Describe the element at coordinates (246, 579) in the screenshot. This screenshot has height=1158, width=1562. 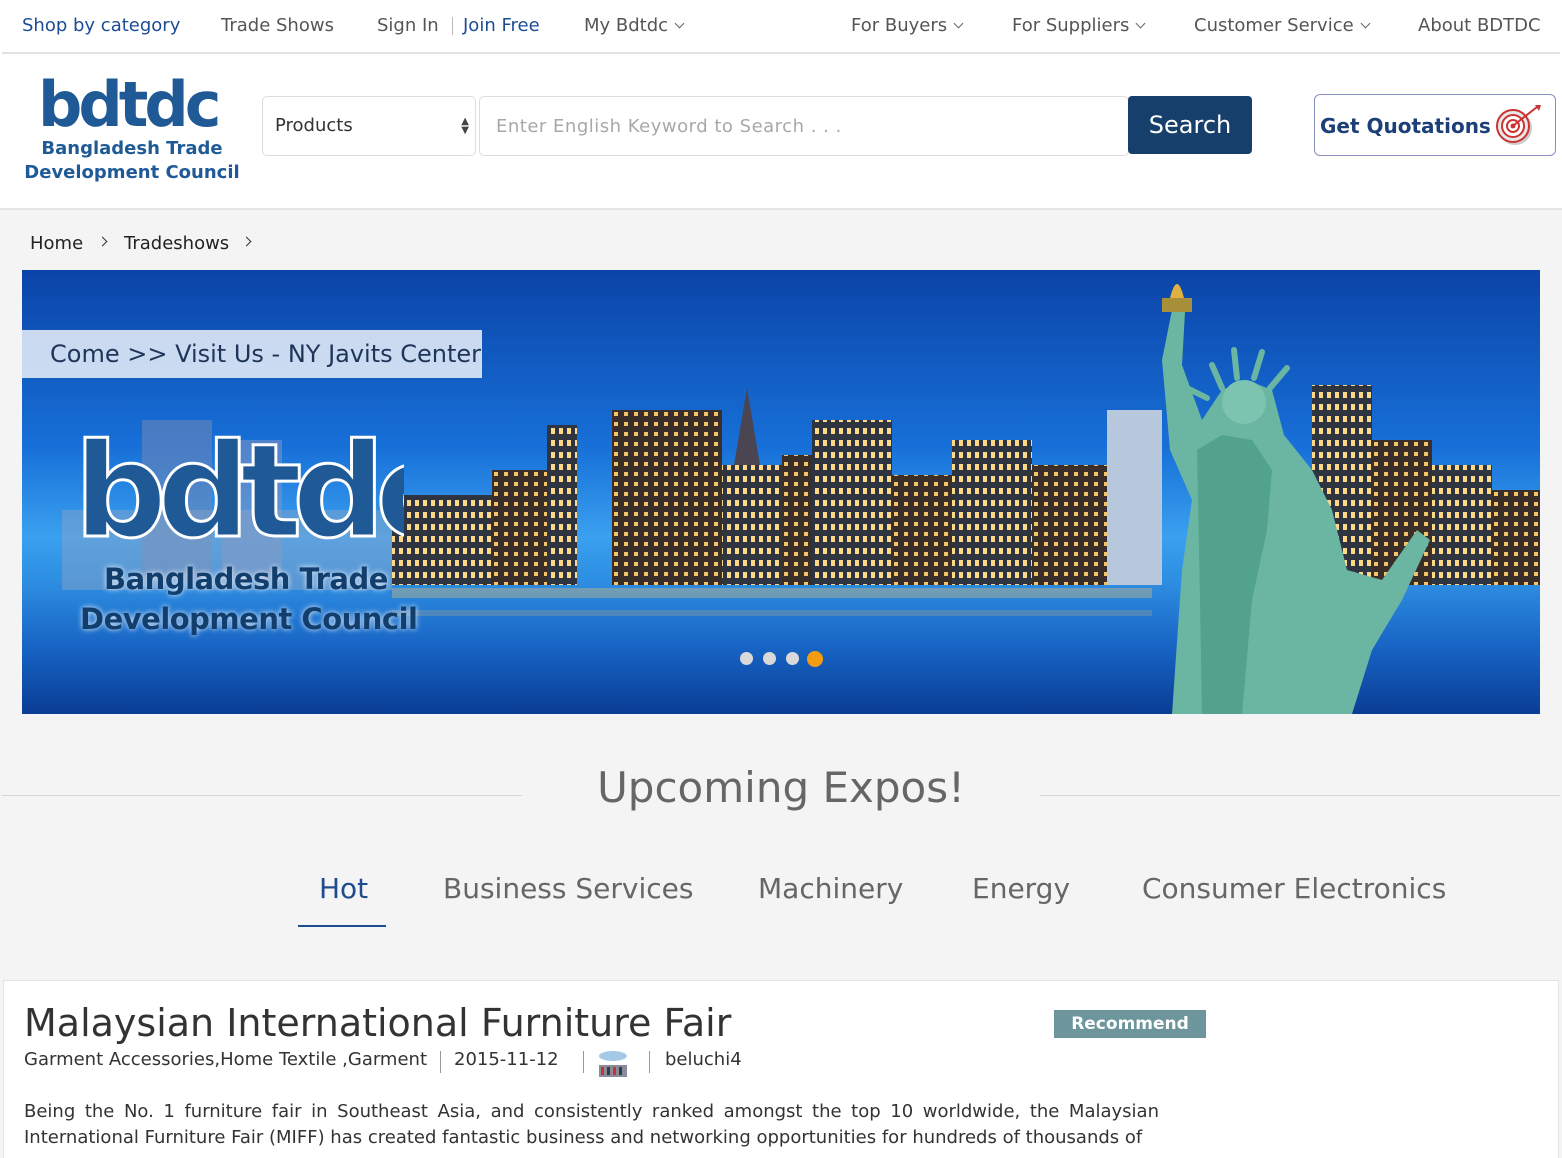
I see `banner-logo-line-1: Bangladesh Trade` at that location.